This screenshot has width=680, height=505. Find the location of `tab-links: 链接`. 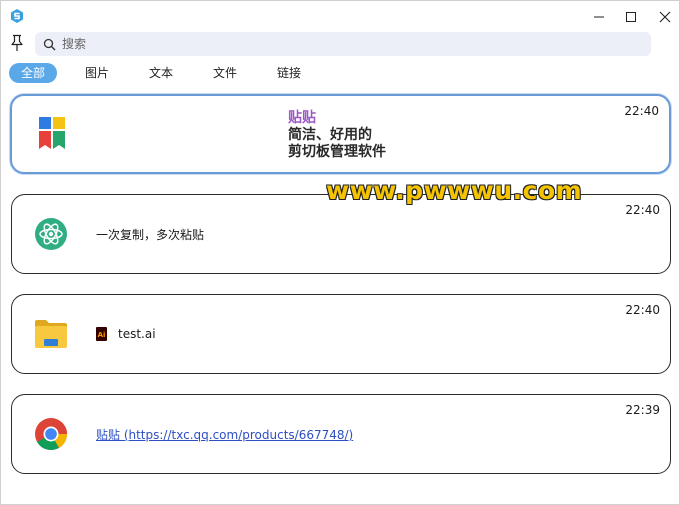

tab-links: 链接 is located at coordinates (289, 73).